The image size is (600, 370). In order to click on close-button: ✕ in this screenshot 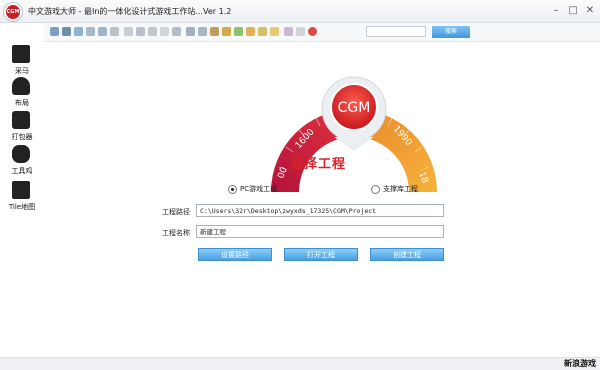, I will do `click(590, 11)`.